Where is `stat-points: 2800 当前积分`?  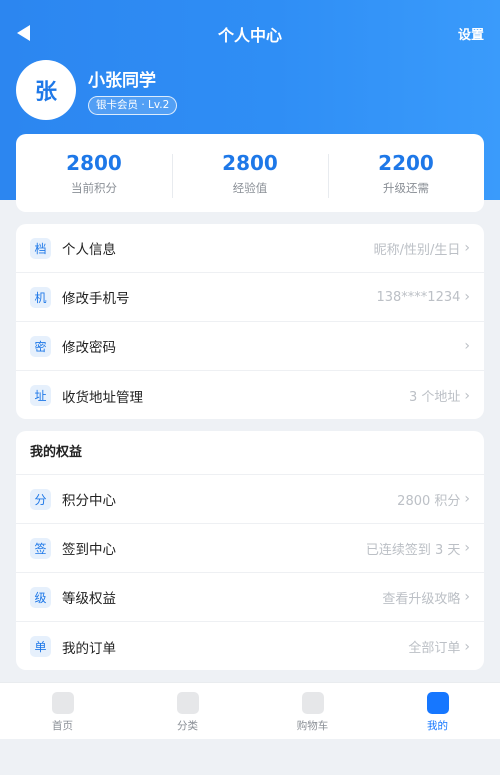 stat-points: 2800 当前积分 is located at coordinates (94, 173).